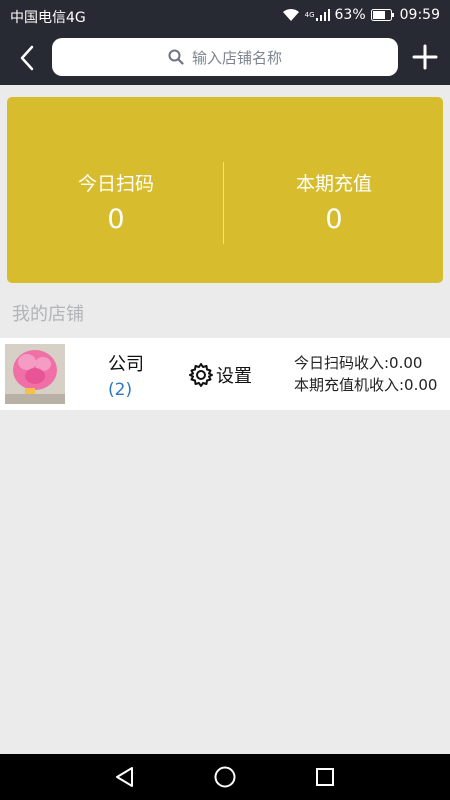 The image size is (450, 800). I want to click on store-settings-button: 设置, so click(220, 375).